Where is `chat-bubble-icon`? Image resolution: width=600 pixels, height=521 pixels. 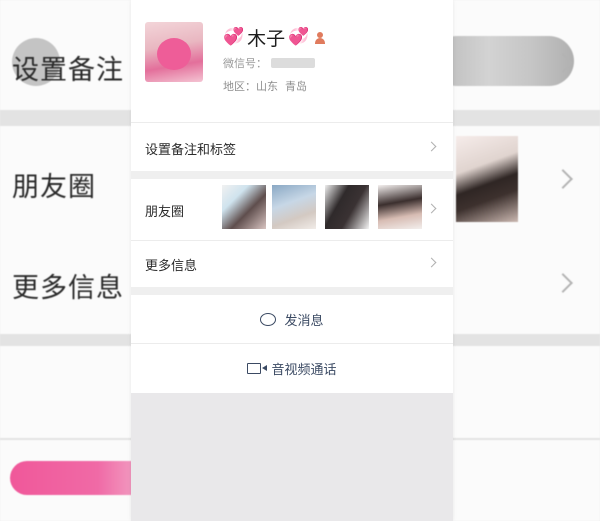 chat-bubble-icon is located at coordinates (268, 319).